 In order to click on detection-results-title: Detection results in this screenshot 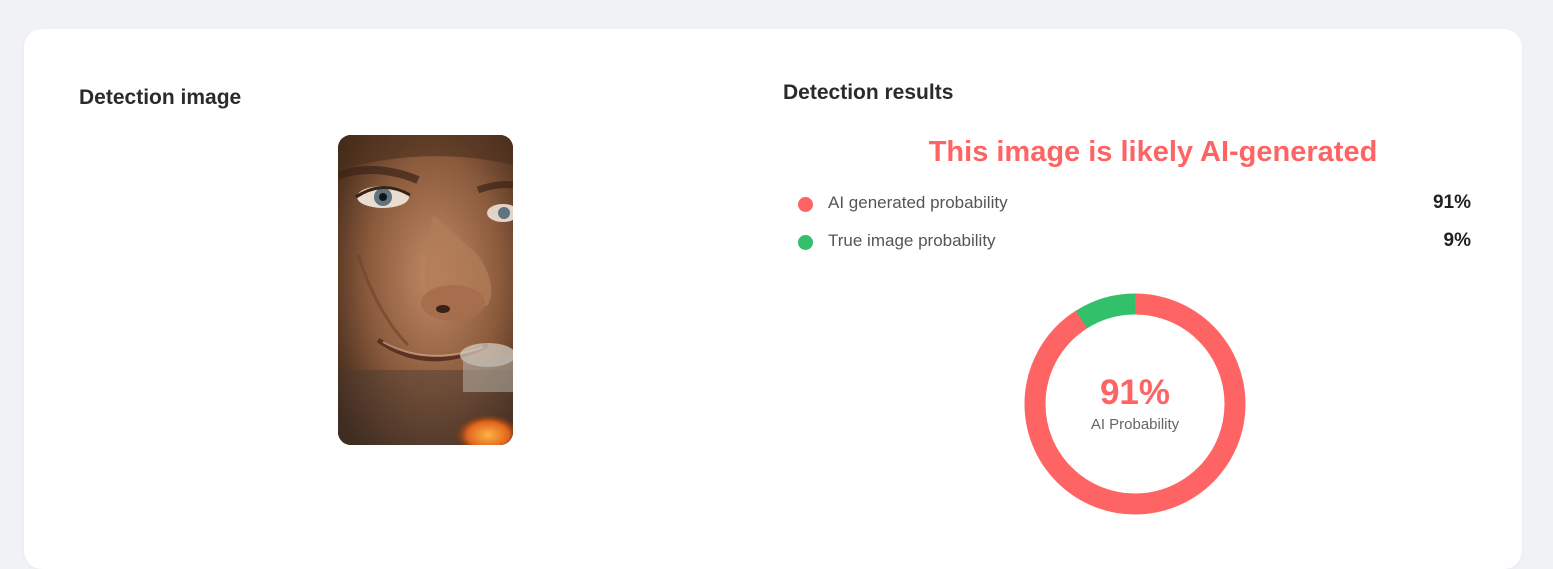, I will do `click(868, 92)`.